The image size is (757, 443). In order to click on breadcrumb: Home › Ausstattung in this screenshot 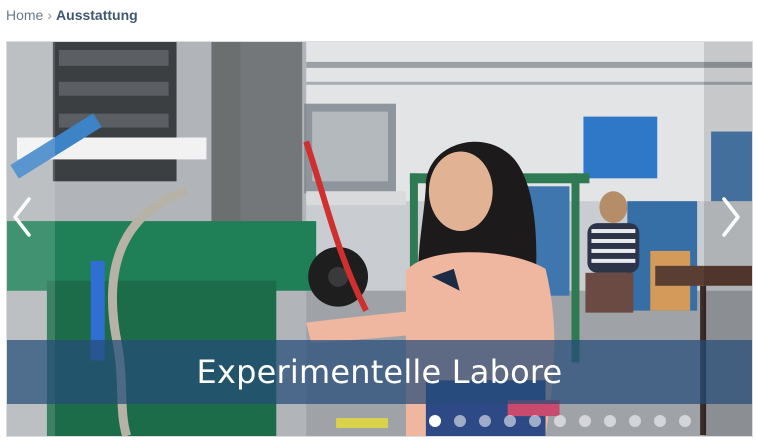, I will do `click(72, 15)`.